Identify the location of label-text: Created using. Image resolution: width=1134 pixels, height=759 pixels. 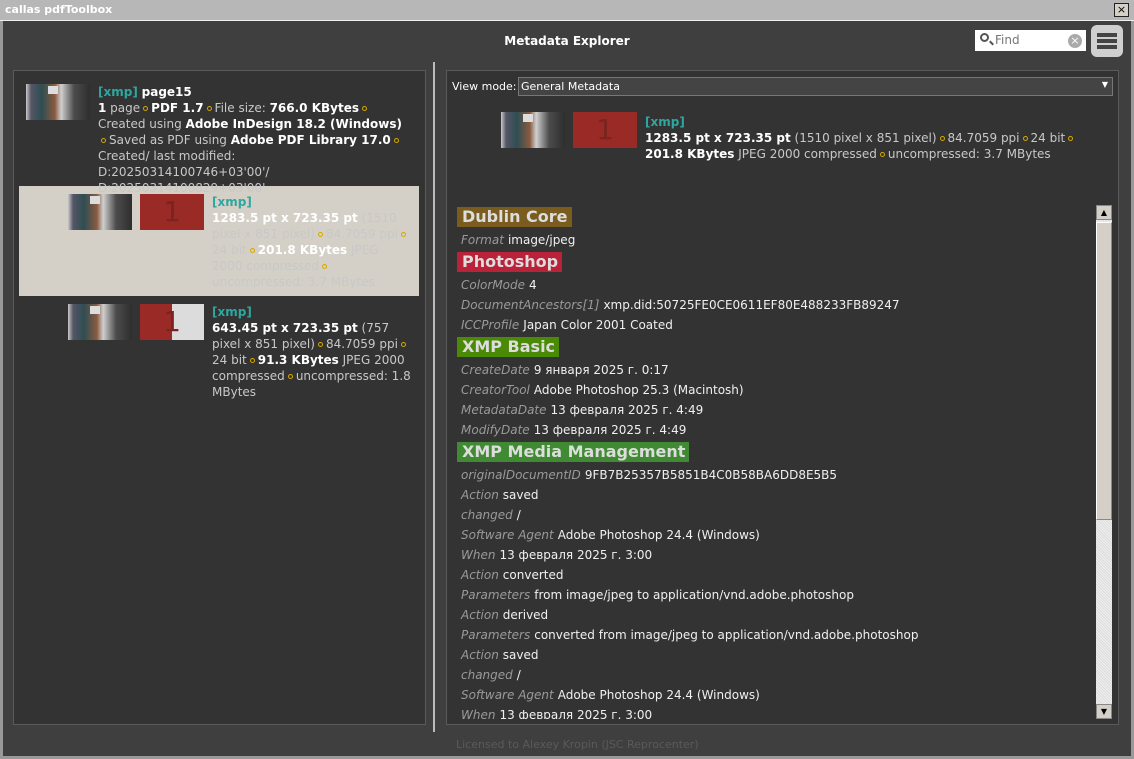
(142, 124).